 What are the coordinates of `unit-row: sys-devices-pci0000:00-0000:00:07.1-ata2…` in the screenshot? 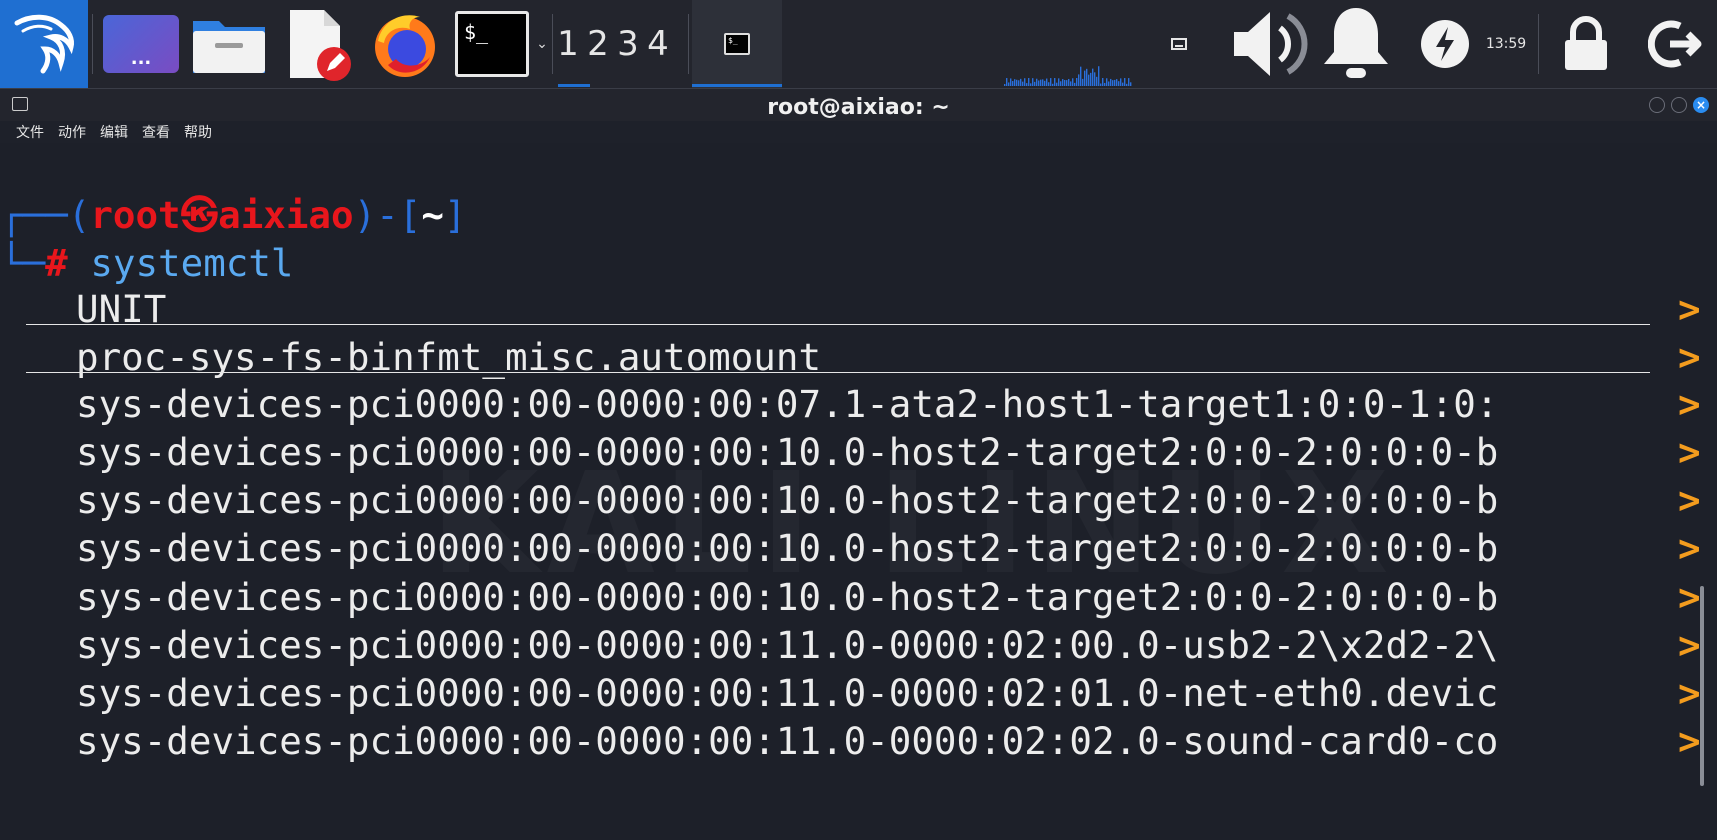 It's located at (787, 404).